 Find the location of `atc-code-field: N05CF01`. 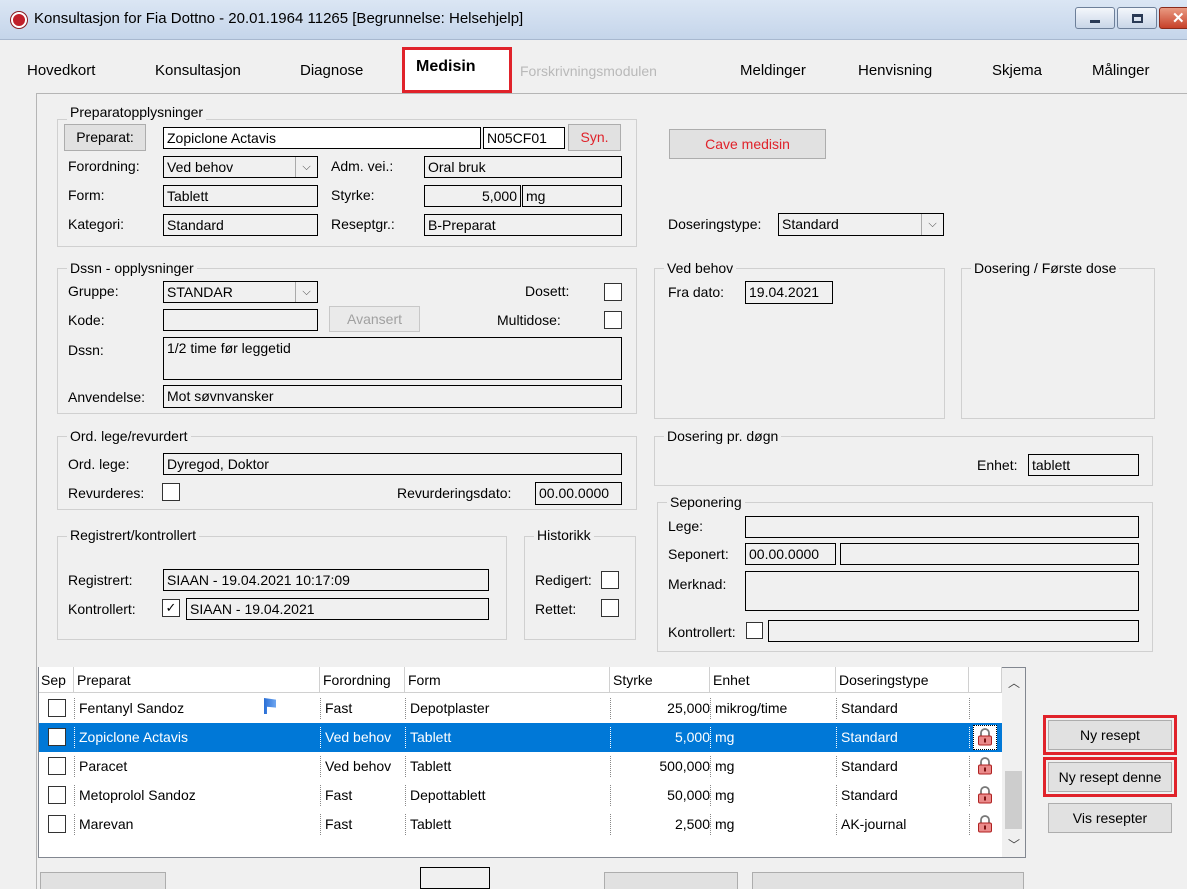

atc-code-field: N05CF01 is located at coordinates (524, 138).